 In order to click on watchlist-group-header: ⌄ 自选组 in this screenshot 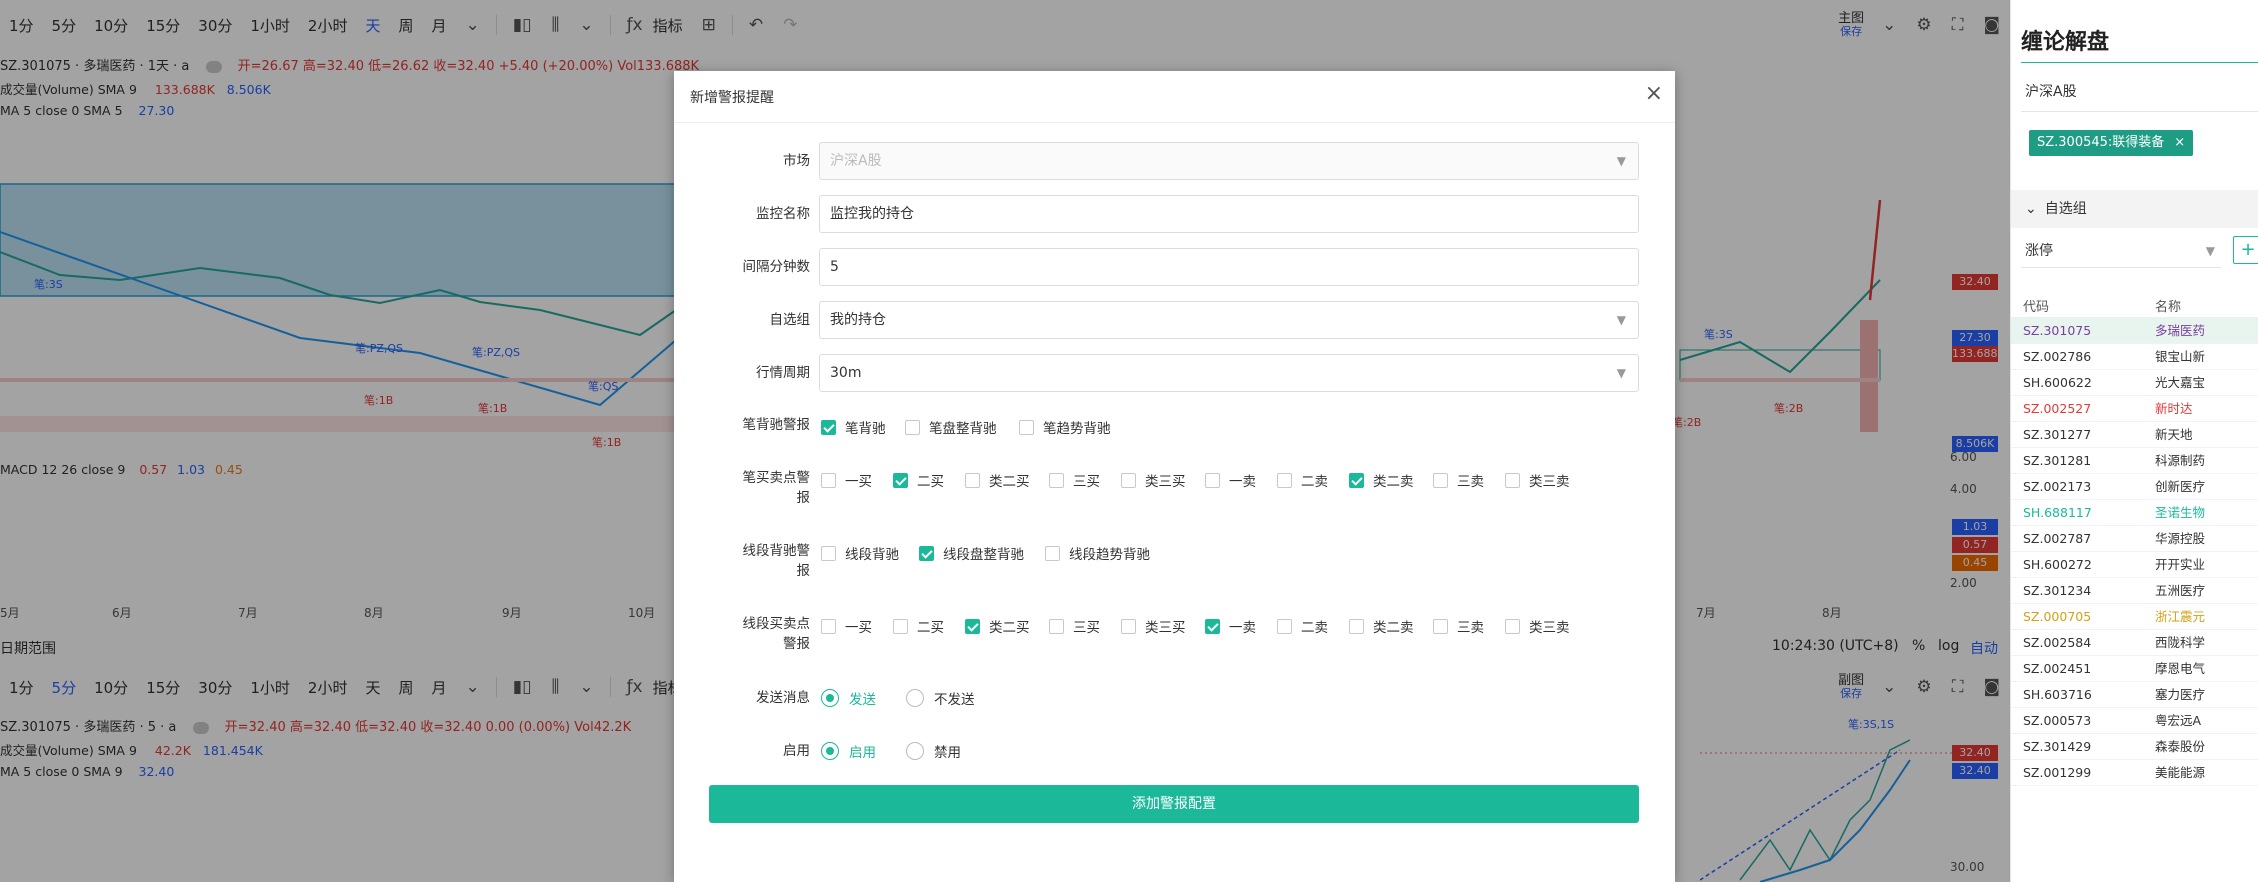, I will do `click(2134, 209)`.